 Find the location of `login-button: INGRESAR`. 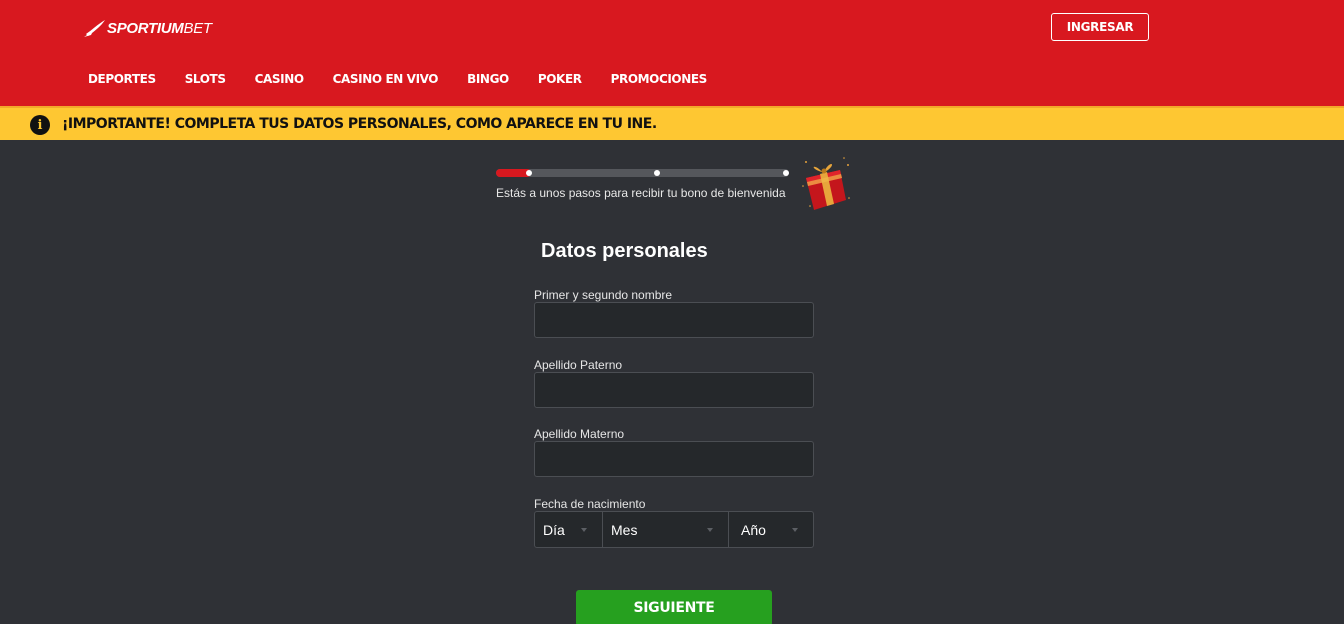

login-button: INGRESAR is located at coordinates (1100, 27).